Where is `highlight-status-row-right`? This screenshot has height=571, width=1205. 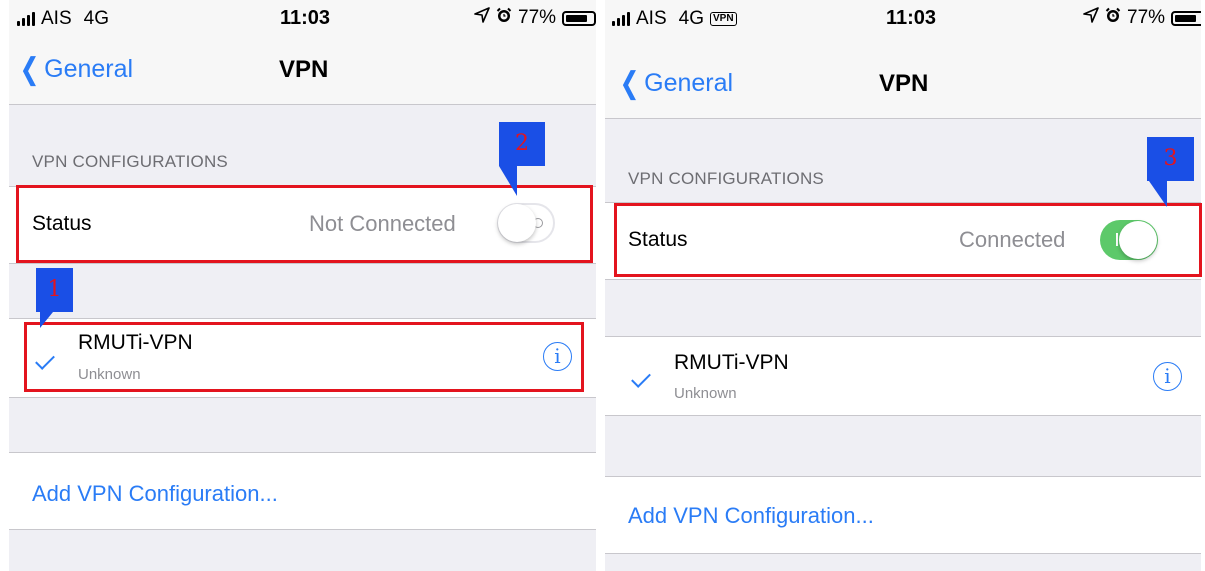
highlight-status-row-right is located at coordinates (908, 240).